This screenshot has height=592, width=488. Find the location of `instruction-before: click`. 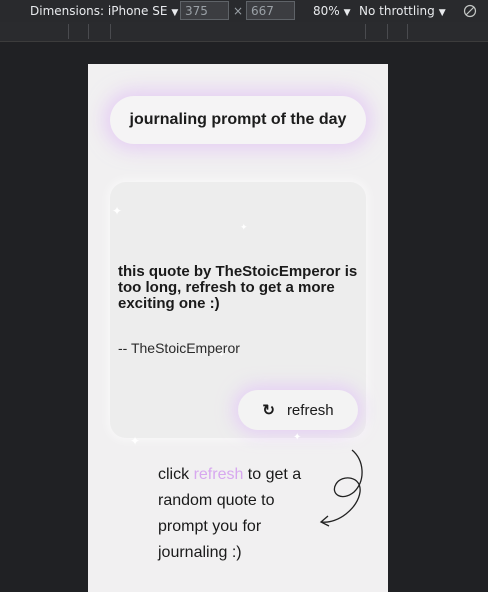

instruction-before: click is located at coordinates (176, 474).